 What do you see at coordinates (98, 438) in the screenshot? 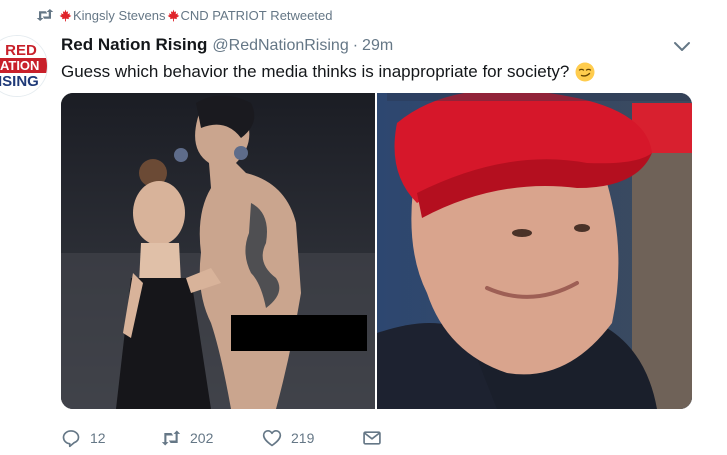
I see `reply-count: 12` at bounding box center [98, 438].